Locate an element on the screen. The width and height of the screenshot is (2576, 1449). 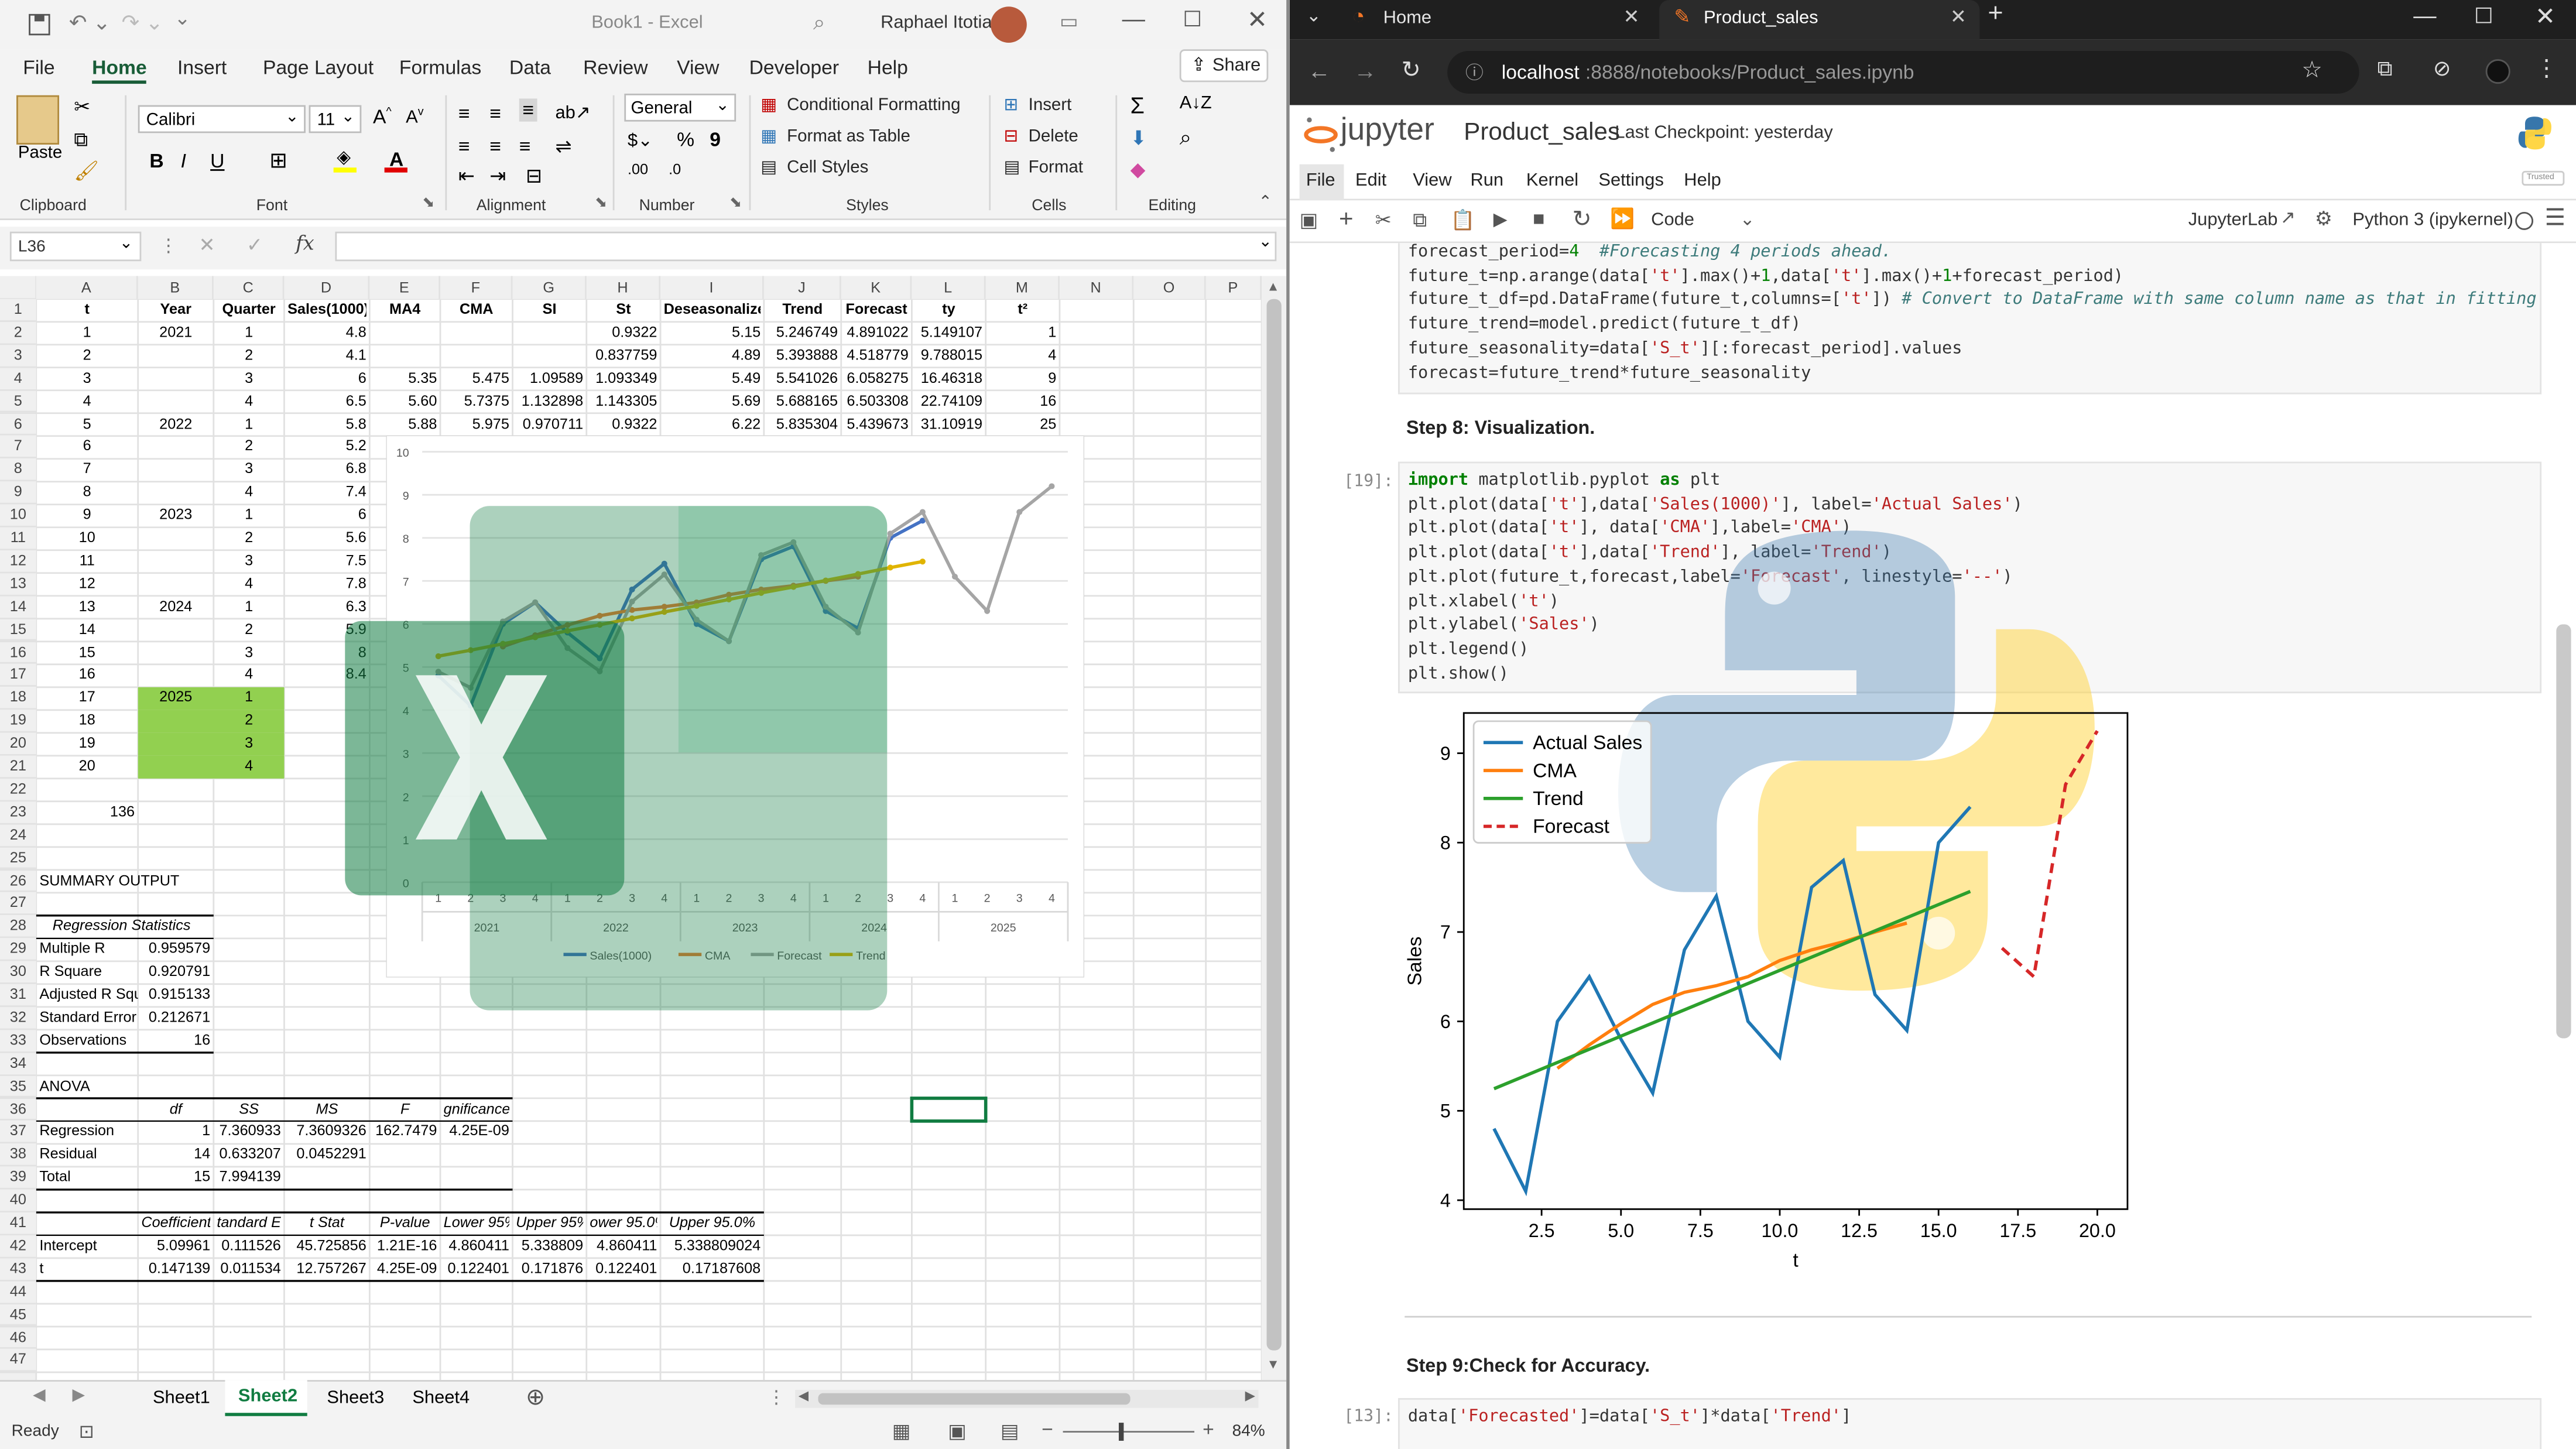
number-format-dropdown: General ⌄ is located at coordinates (681, 107).